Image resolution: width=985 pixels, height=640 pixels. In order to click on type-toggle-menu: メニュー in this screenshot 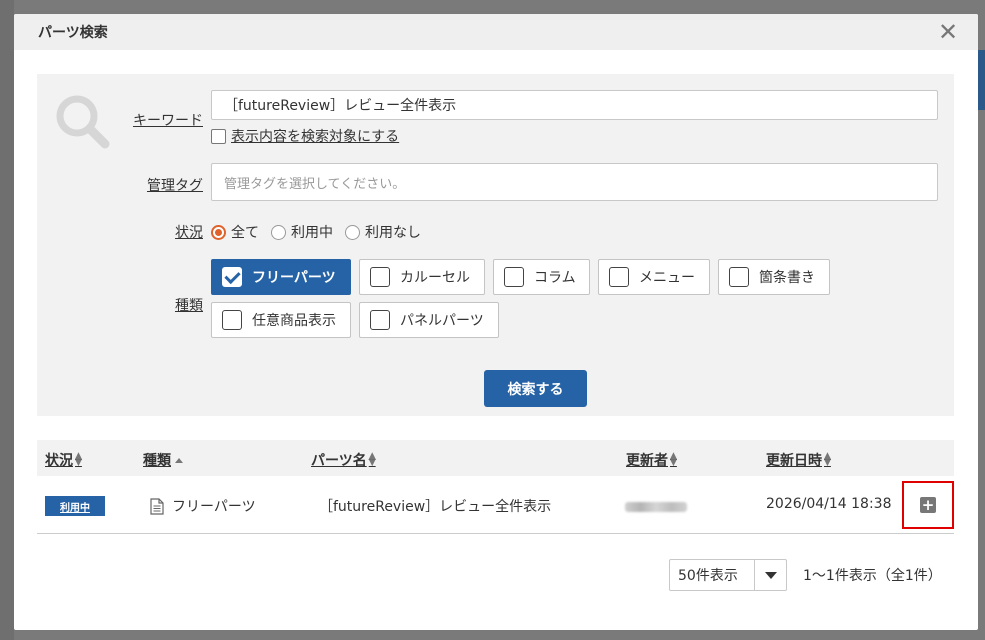, I will do `click(654, 277)`.